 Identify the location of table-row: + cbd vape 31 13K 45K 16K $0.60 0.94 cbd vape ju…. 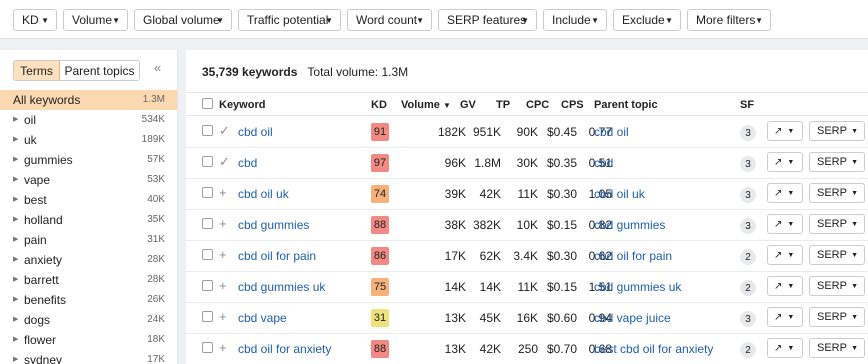
(527, 318).